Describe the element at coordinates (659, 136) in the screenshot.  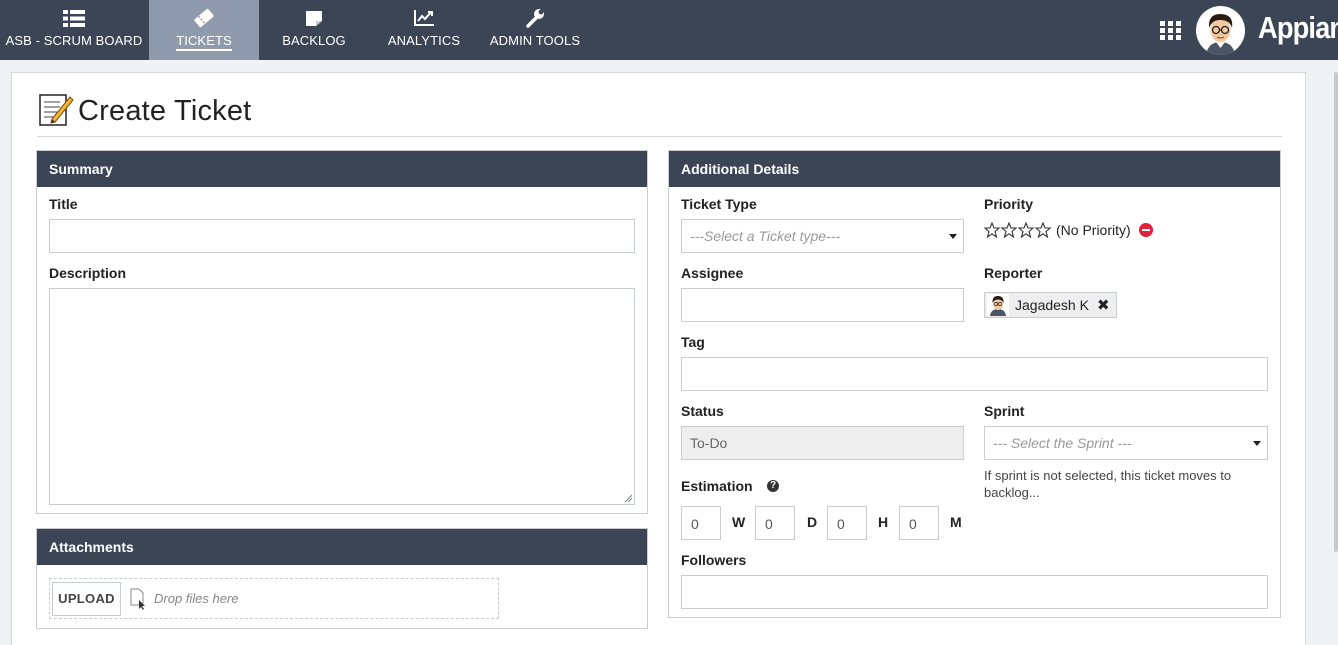
I see `title-divider` at that location.